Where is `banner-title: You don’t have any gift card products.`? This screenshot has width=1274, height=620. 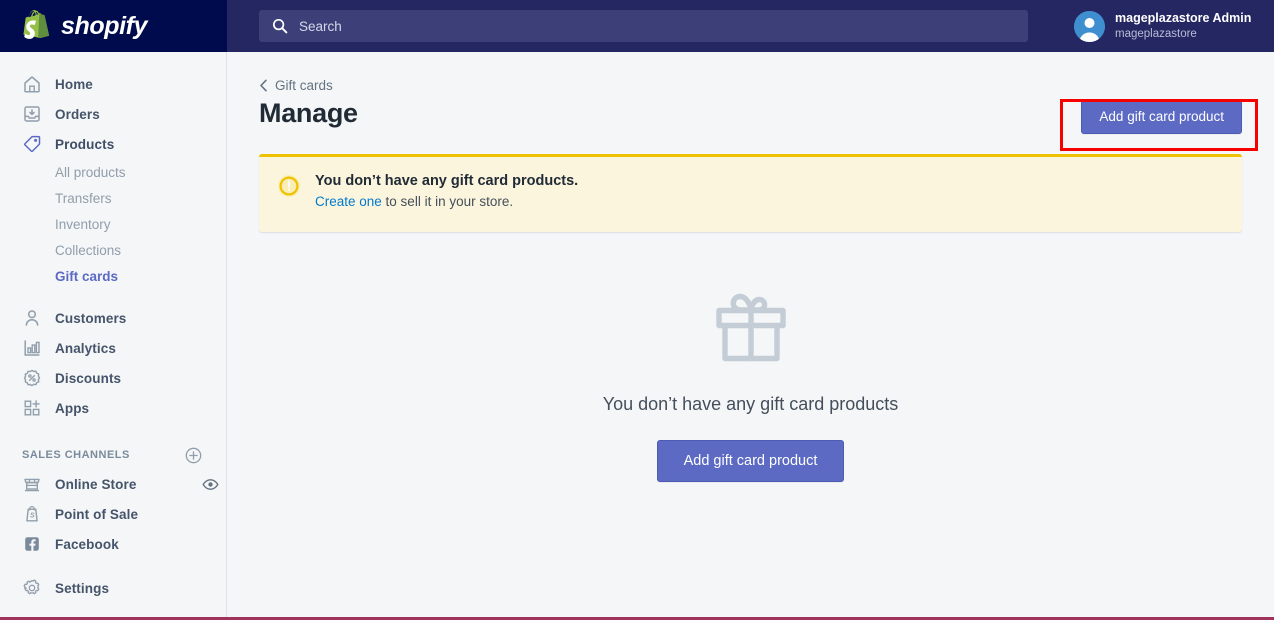 banner-title: You don’t have any gift card products. is located at coordinates (447, 181).